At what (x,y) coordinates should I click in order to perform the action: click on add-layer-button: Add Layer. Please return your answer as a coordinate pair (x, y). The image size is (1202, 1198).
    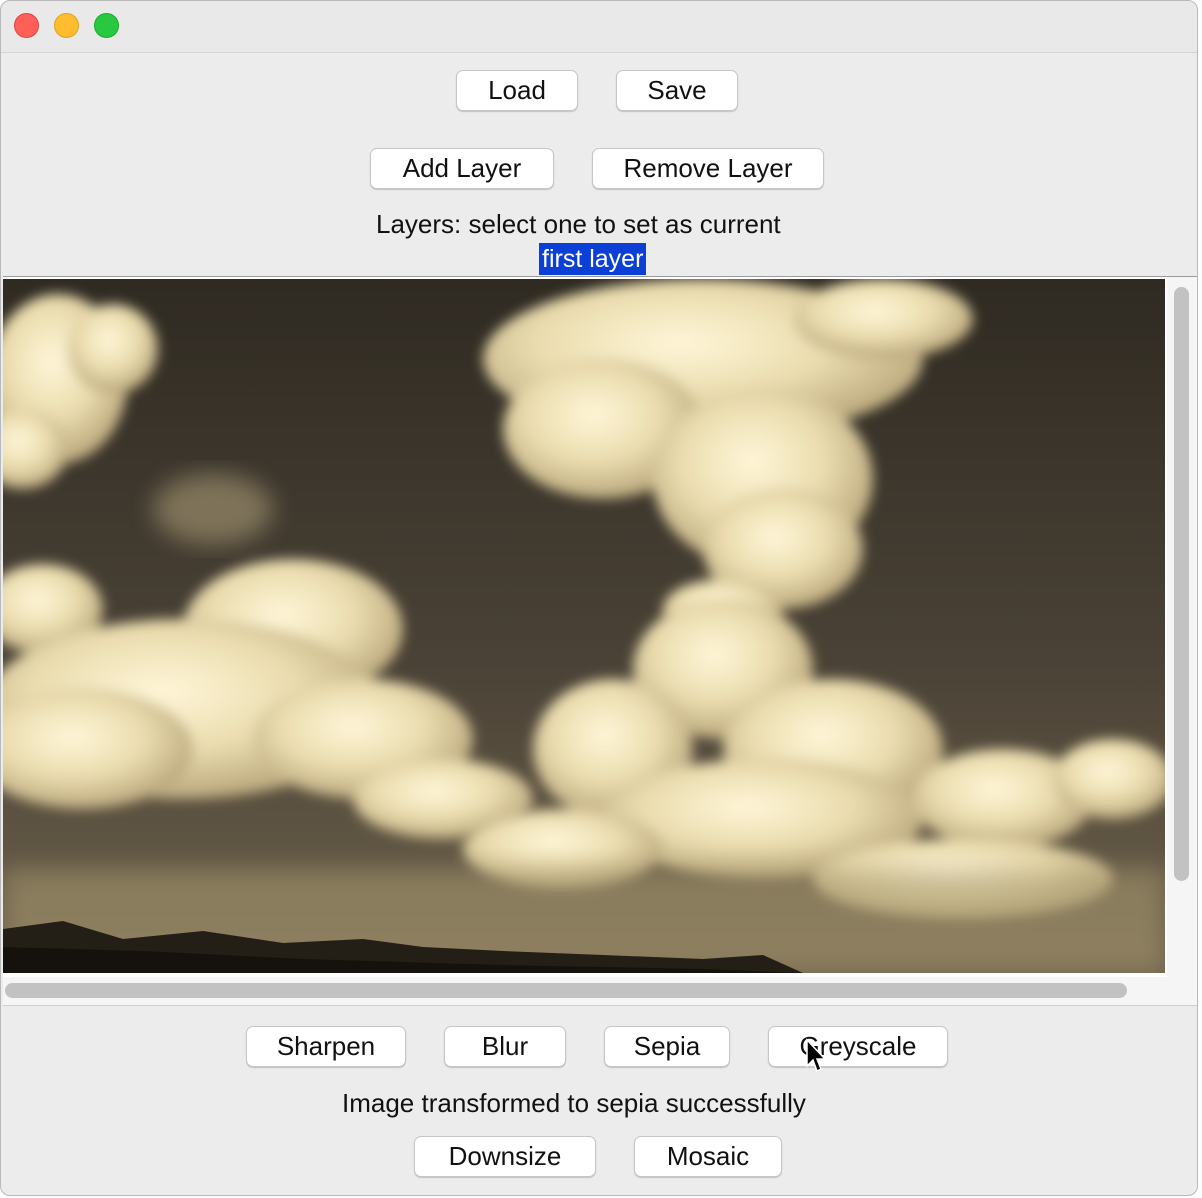
    Looking at the image, I should click on (462, 168).